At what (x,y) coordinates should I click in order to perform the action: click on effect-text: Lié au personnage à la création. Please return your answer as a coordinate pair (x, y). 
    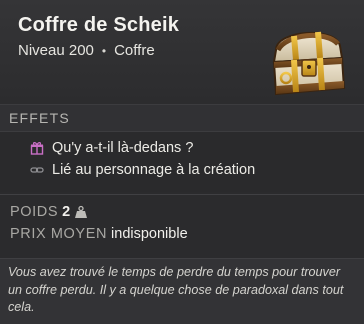
    Looking at the image, I should click on (154, 170).